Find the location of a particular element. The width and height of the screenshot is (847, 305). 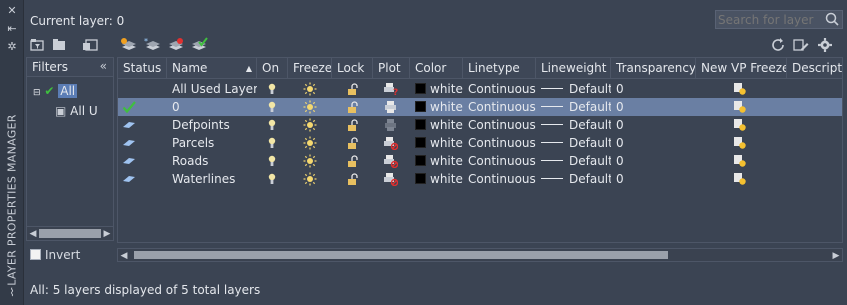

grid-scrollbar: ◀ ▶ is located at coordinates (480, 255).